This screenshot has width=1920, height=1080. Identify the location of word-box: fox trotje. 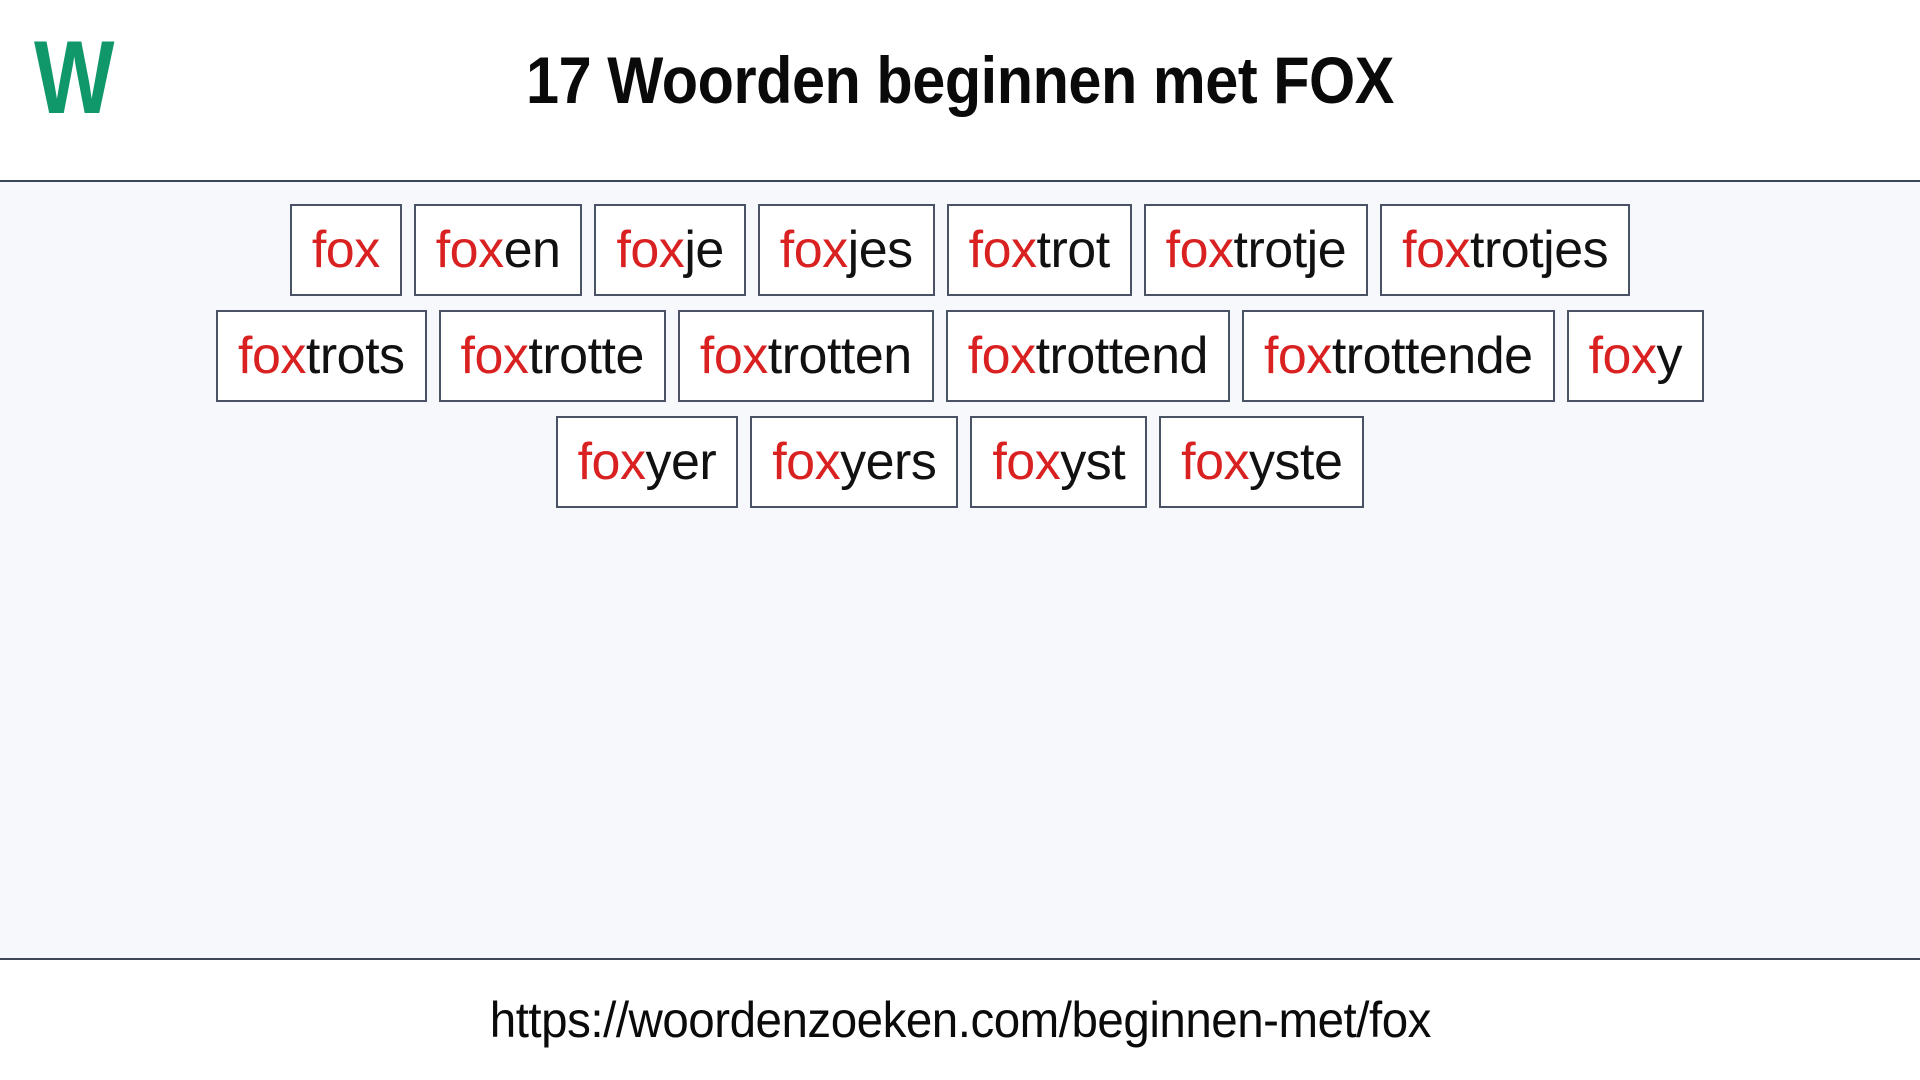
(1256, 250).